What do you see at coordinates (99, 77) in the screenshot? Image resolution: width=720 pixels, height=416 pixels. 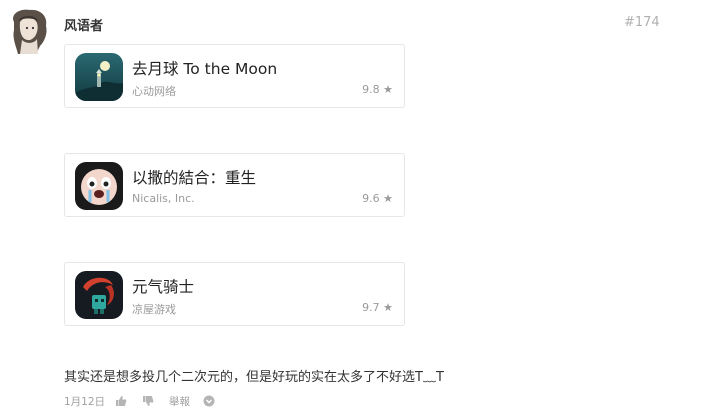 I see `to-the-moon-icon` at bounding box center [99, 77].